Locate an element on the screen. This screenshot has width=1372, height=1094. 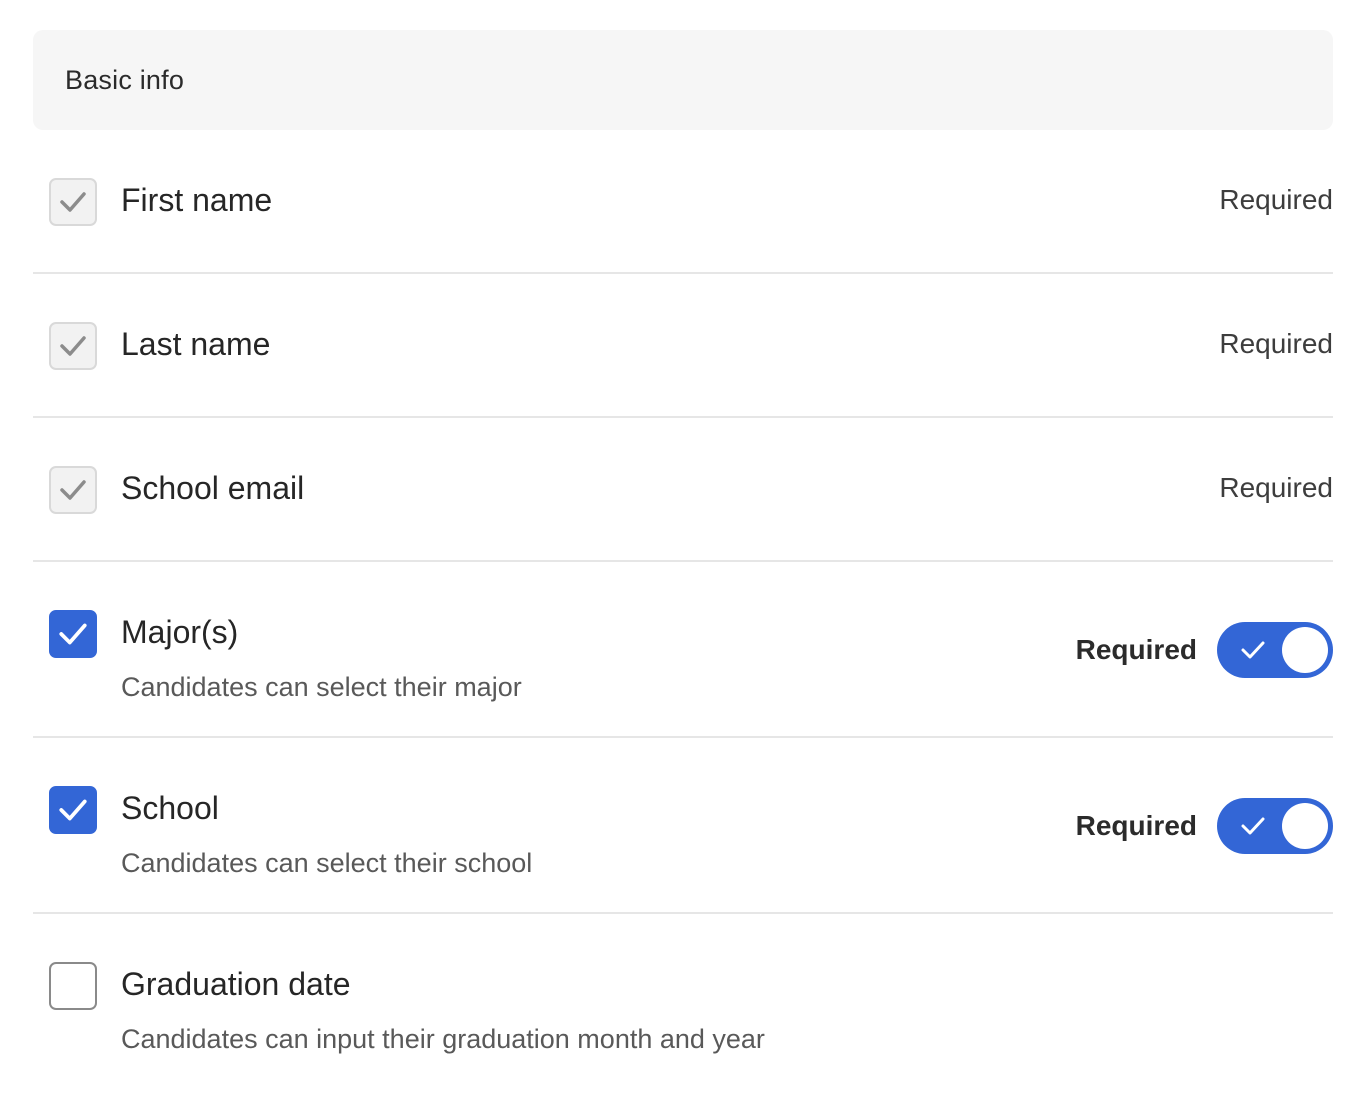
school-checkbox is located at coordinates (73, 810).